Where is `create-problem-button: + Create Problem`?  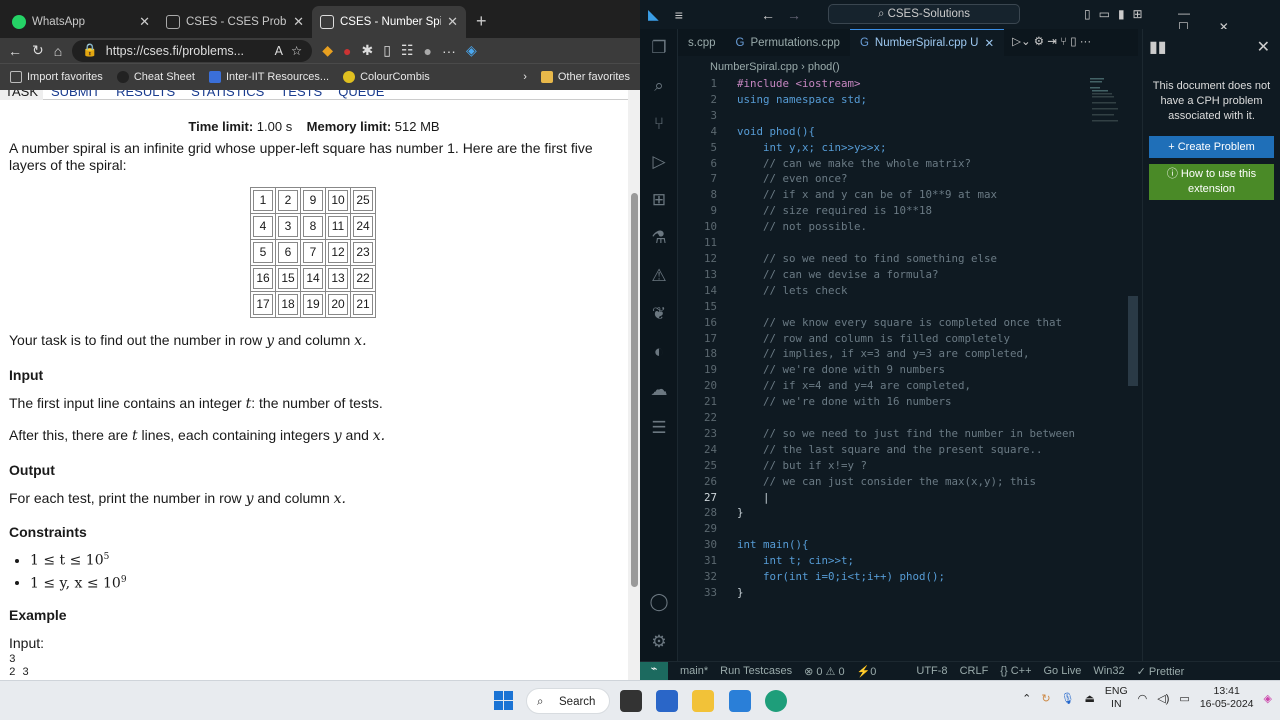
create-problem-button: + Create Problem is located at coordinates (1211, 147).